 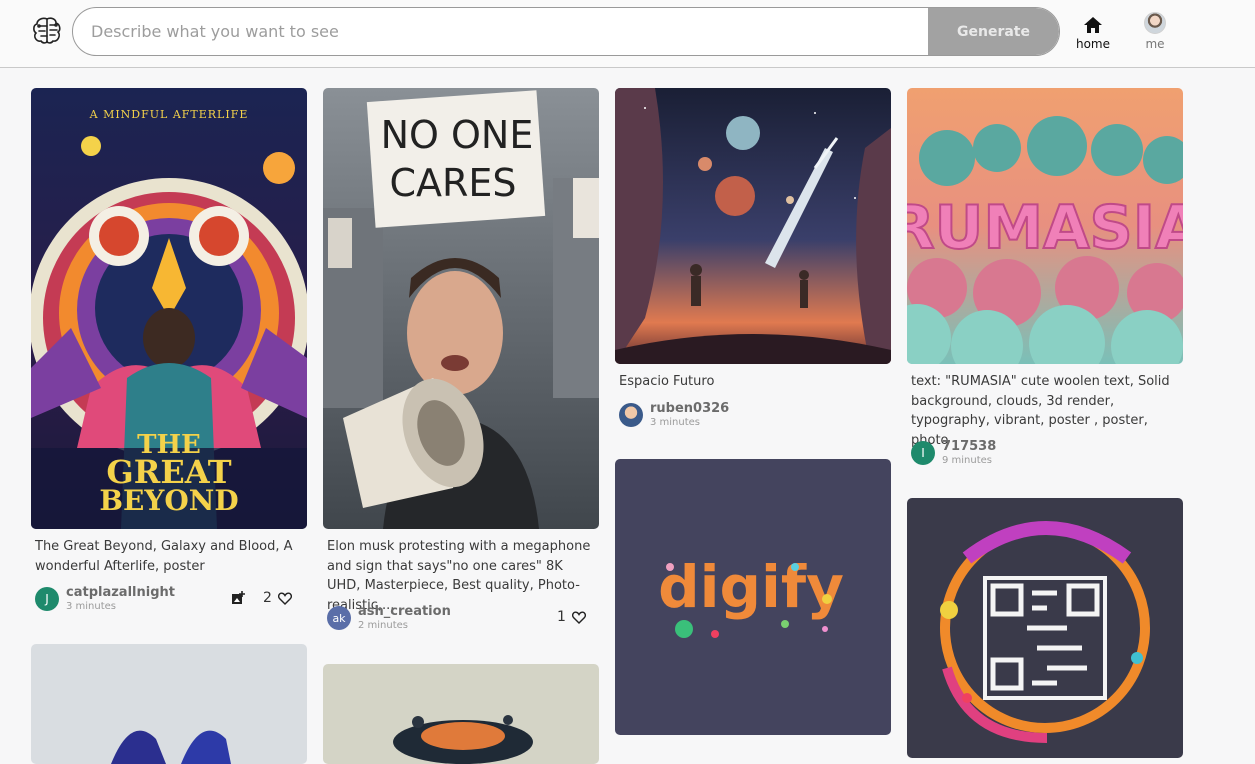 I want to click on card-image-megaphone: NO ONE CARES, so click(x=461, y=308).